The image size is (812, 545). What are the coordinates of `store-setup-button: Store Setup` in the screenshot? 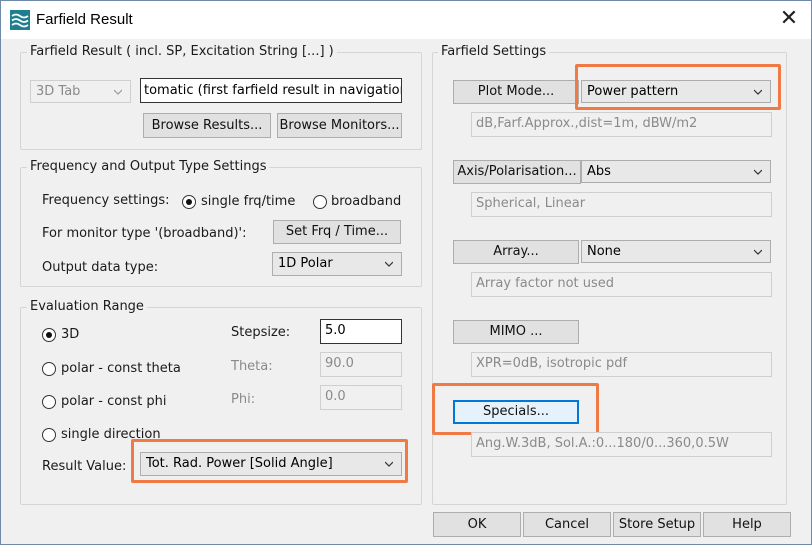 It's located at (657, 524).